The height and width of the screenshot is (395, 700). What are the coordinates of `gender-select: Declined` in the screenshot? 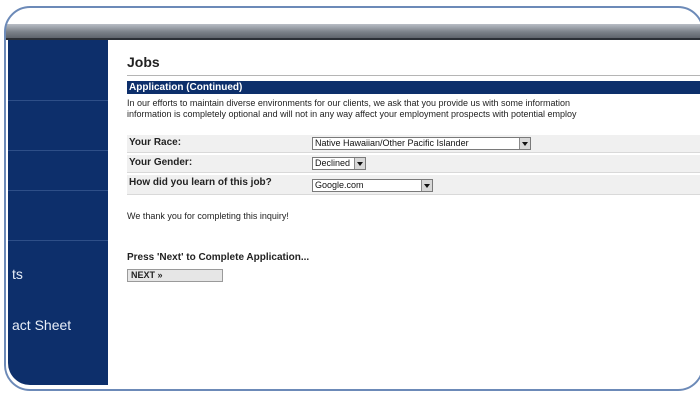 It's located at (339, 163).